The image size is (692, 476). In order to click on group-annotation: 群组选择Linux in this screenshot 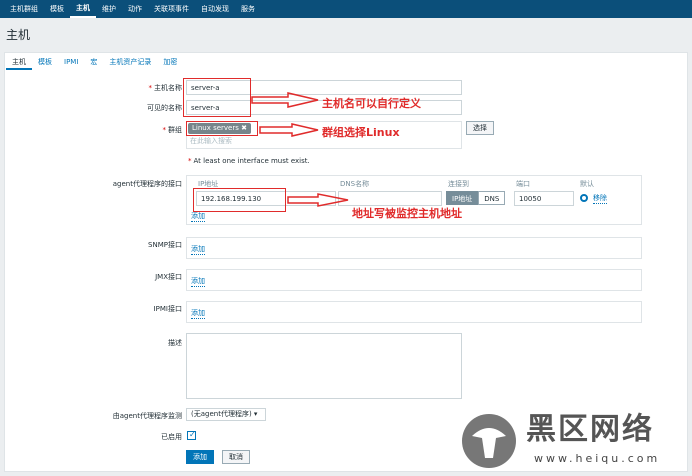, I will do `click(361, 132)`.